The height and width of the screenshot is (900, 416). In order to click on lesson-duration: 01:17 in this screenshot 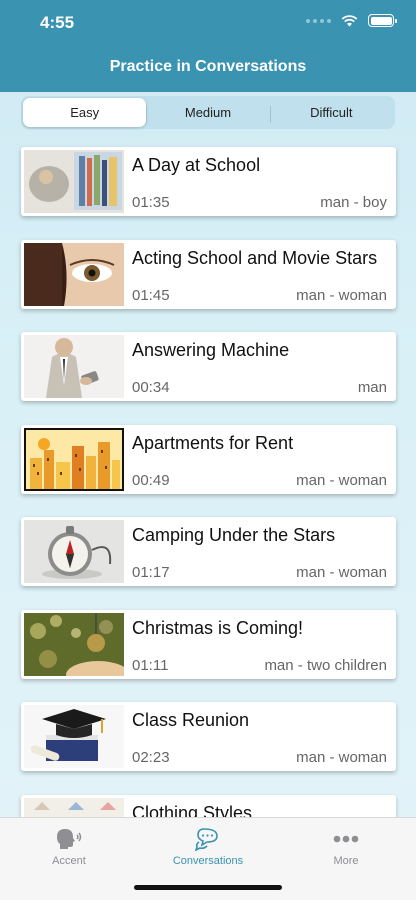, I will do `click(151, 572)`.